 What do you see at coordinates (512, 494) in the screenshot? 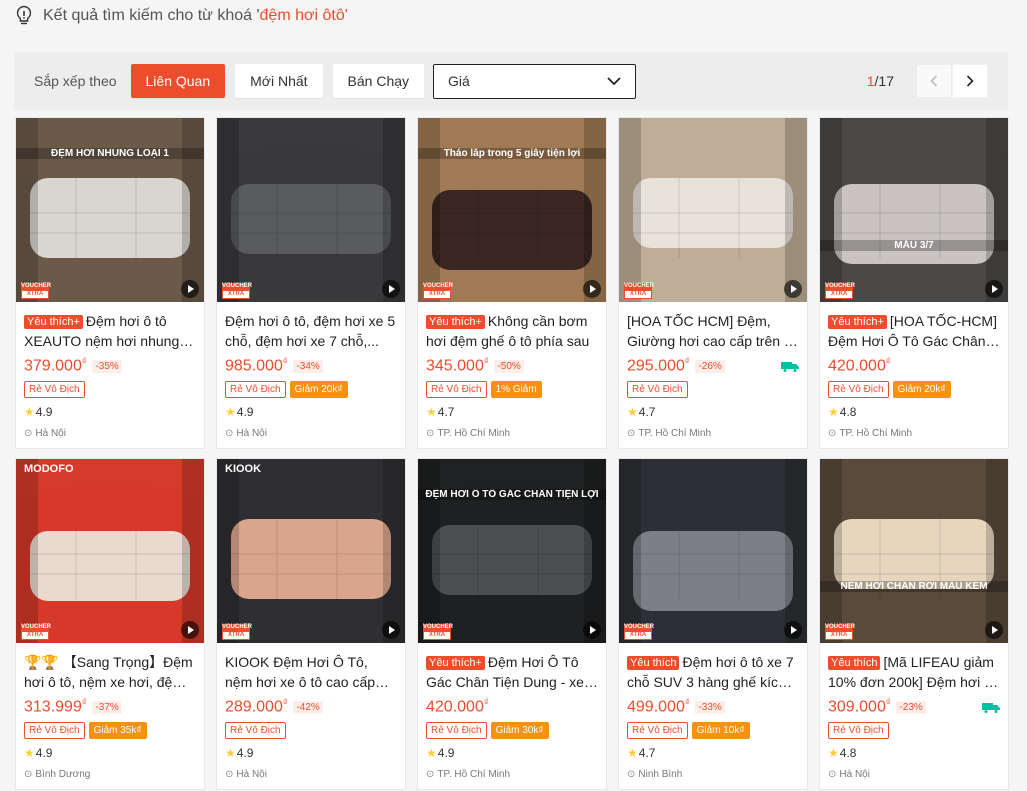
I see `image-banner-text: ĐỆM HƠI Ô TÔ GÁC CHÂN TIỆN LỢI` at bounding box center [512, 494].